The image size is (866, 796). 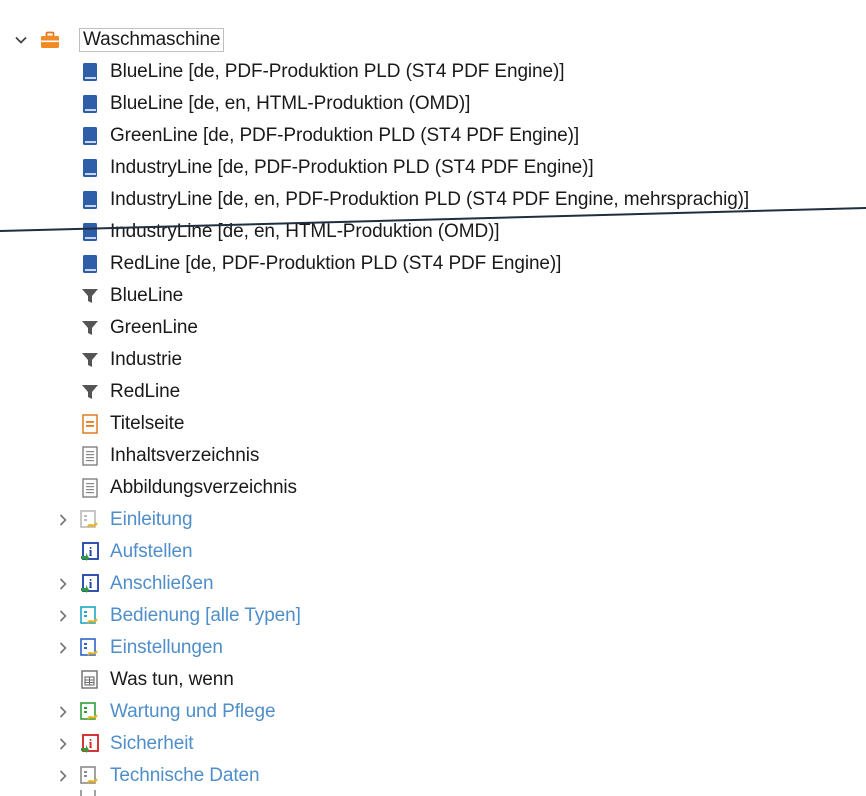 I want to click on tree-item-label: Was tun, wenn, so click(x=172, y=679).